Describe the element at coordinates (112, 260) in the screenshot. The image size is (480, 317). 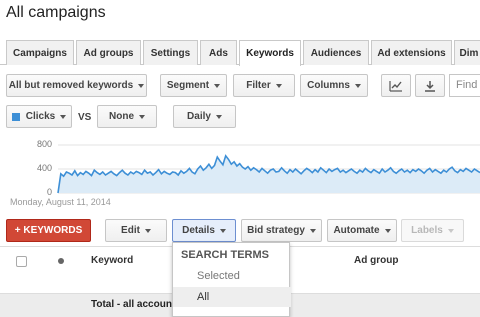
I see `column-header-keyword: Keyword` at that location.